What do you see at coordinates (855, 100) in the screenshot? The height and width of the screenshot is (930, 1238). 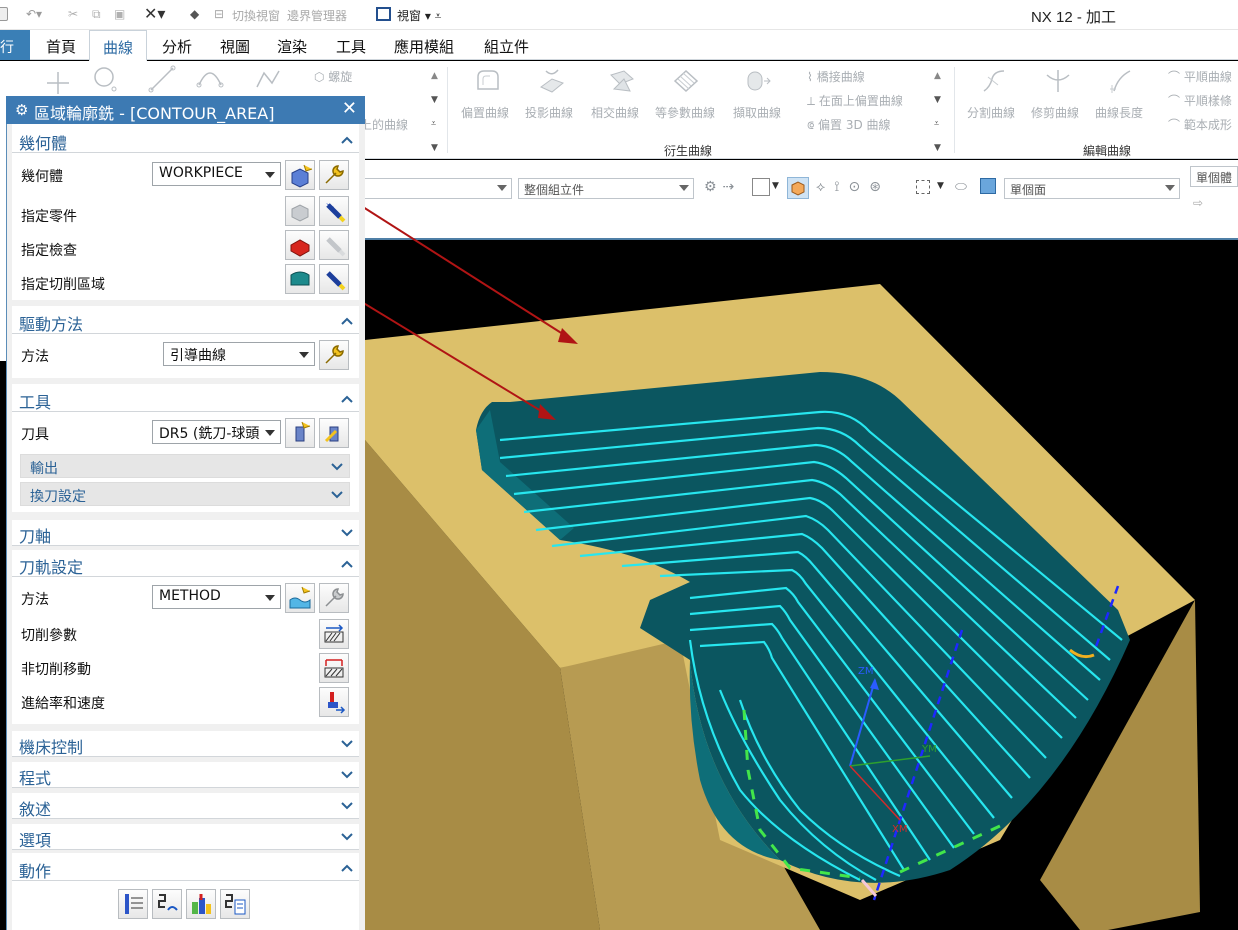 I see `offset-in-face-button: ⟂ 在面上偏置曲線` at bounding box center [855, 100].